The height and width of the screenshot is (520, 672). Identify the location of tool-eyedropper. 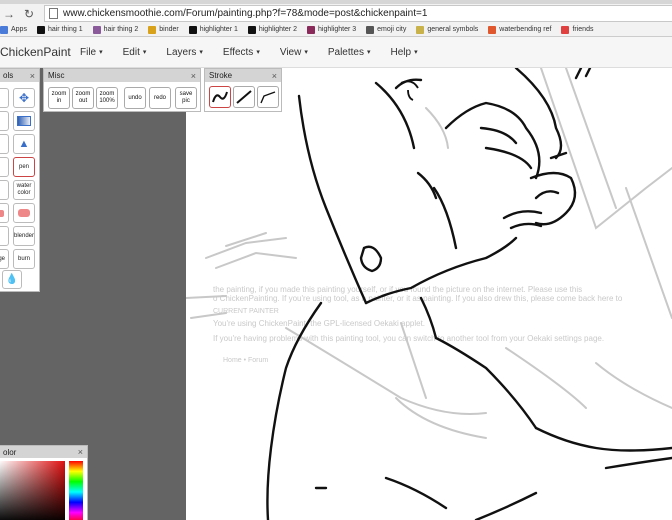
(4, 144).